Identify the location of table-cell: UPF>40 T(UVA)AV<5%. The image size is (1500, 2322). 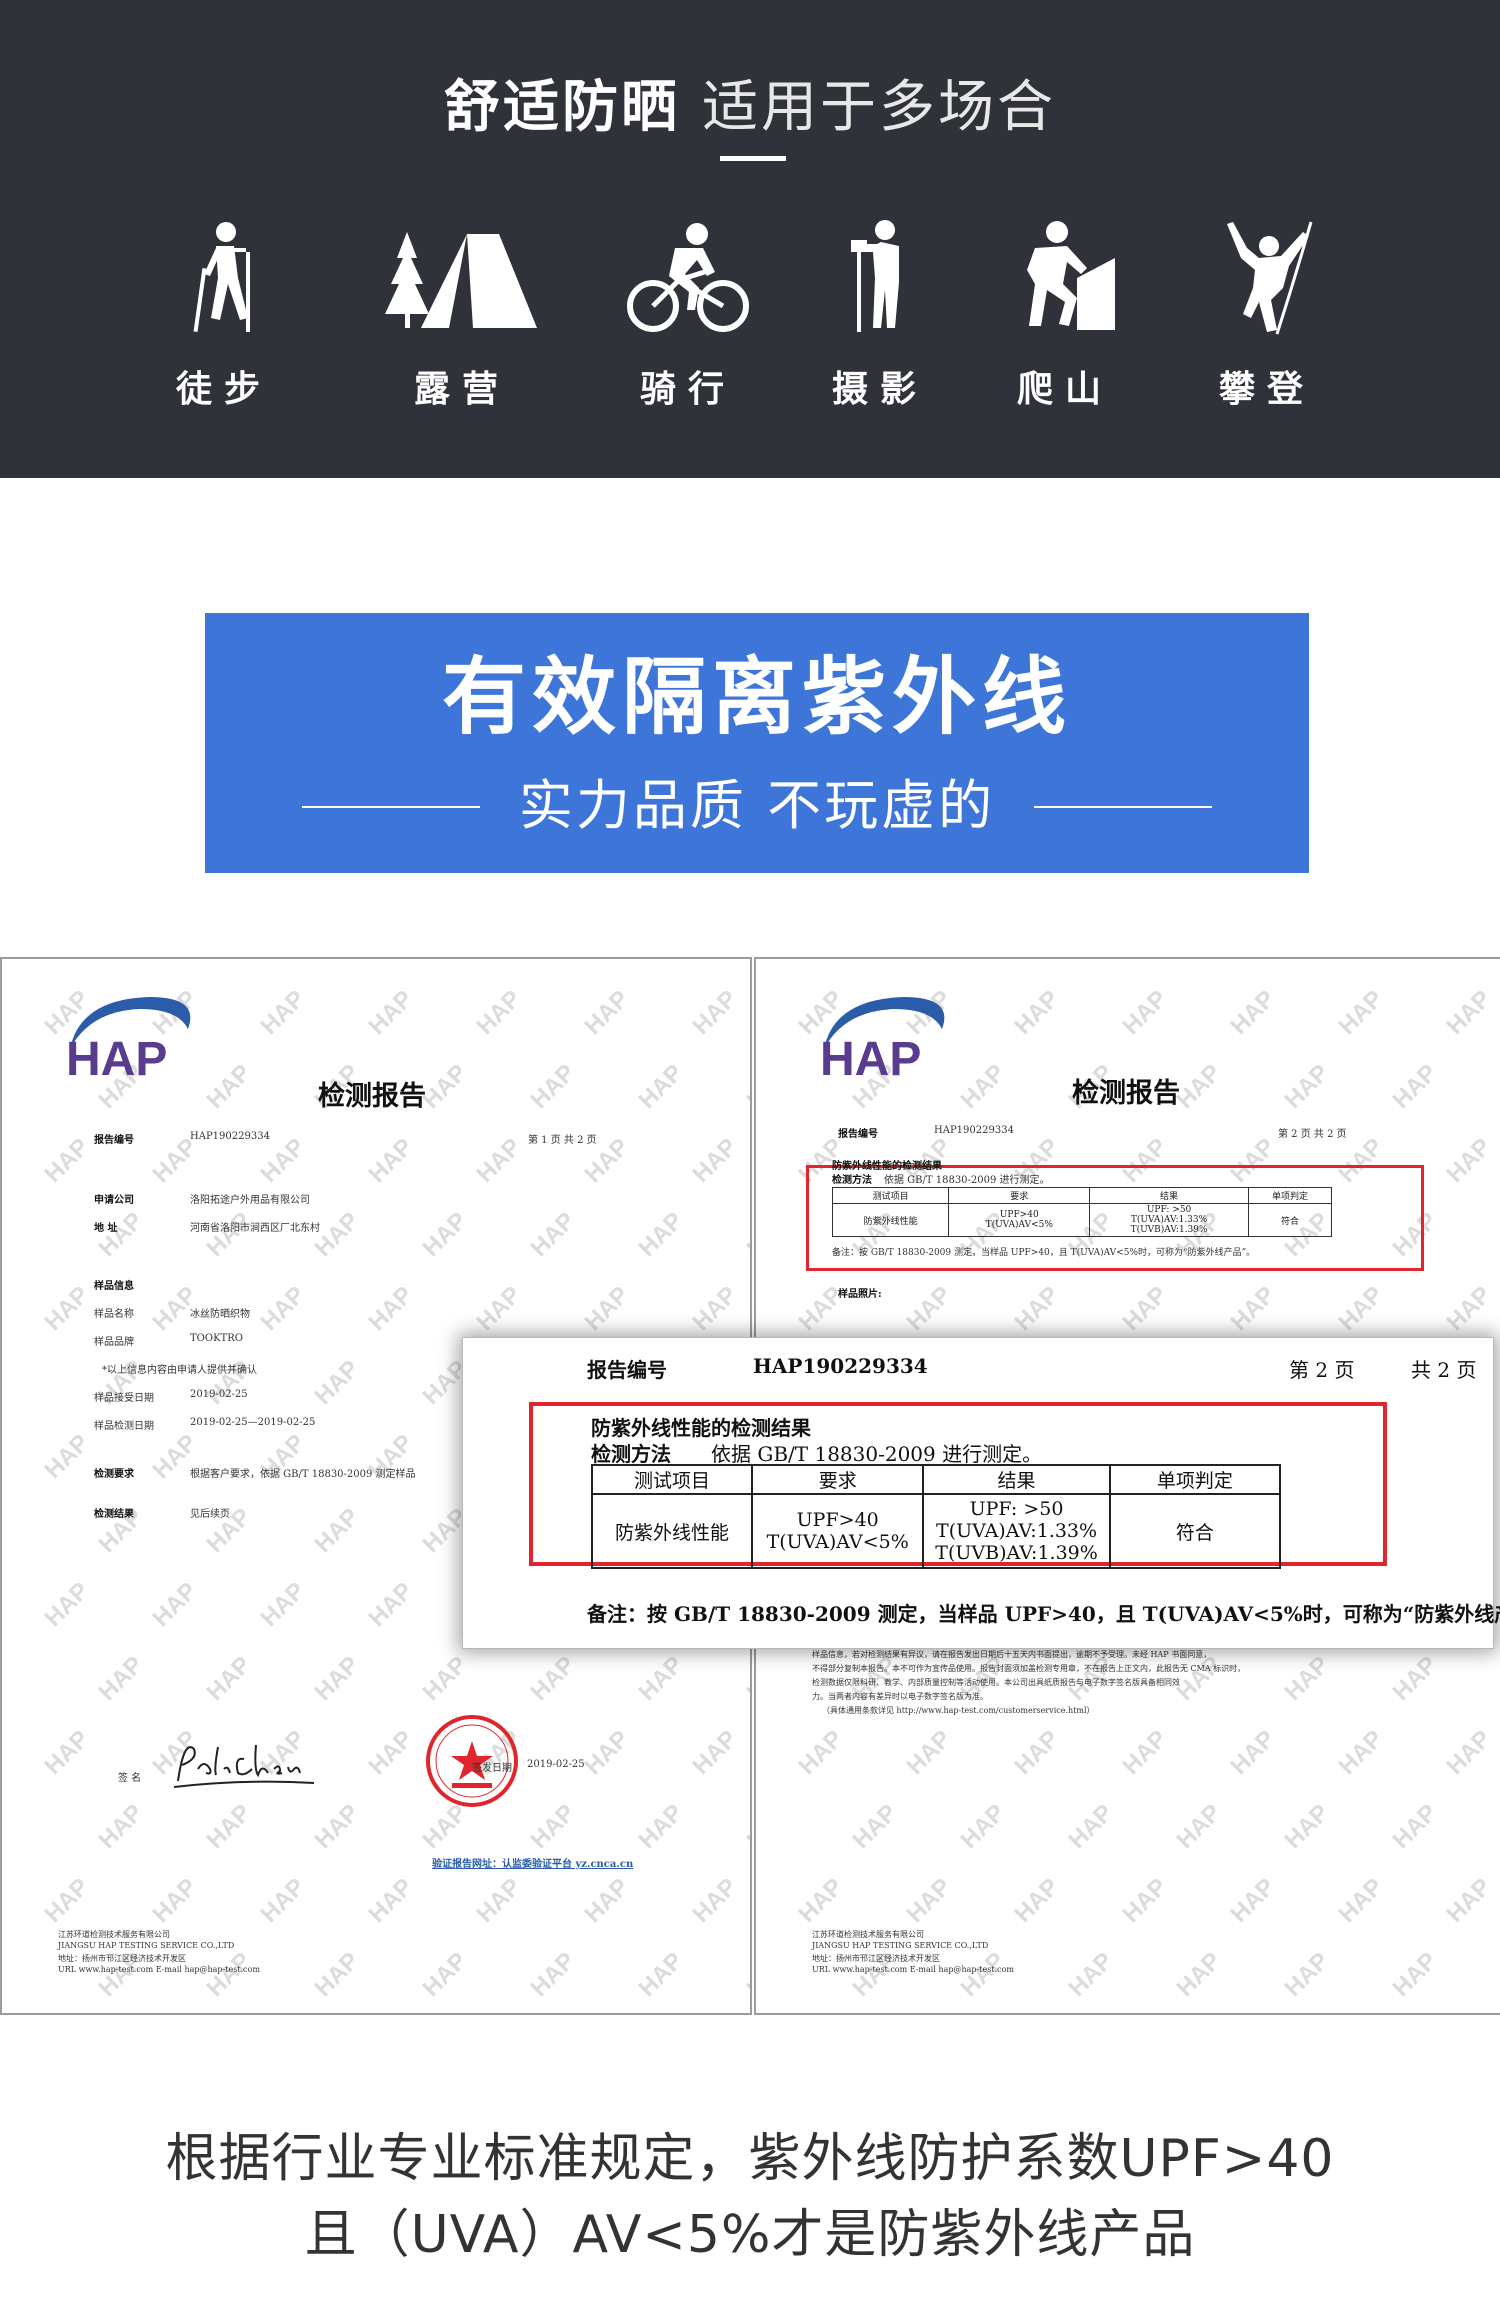
(1019, 1220).